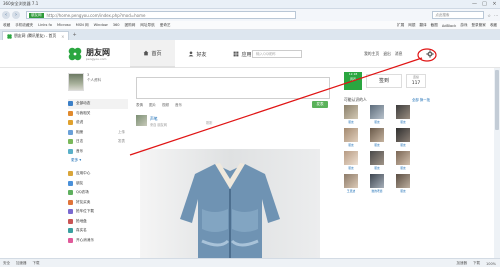 The image size is (500, 267). I want to click on tab-pengyou-home: 朋友网 (腾讯朋友) - 首页 ×, so click(36, 35).